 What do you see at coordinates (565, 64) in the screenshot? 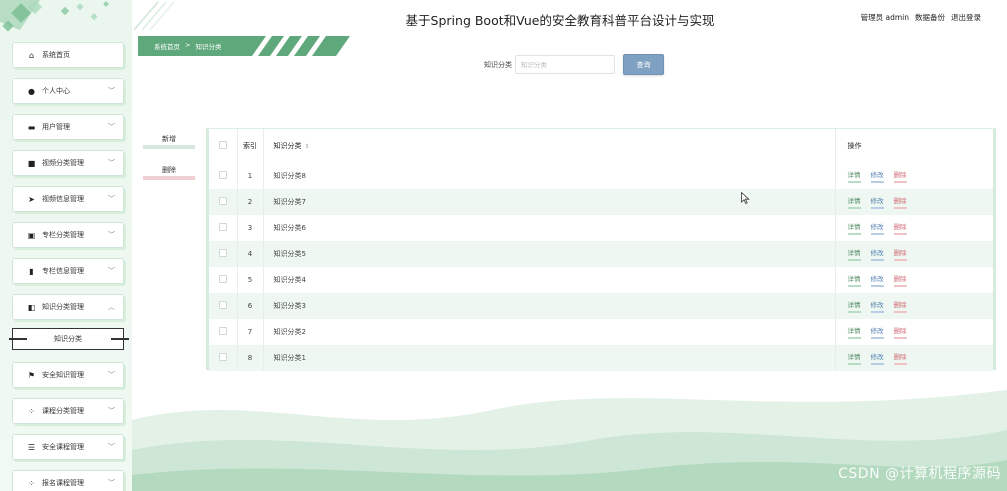
I see `search-input` at bounding box center [565, 64].